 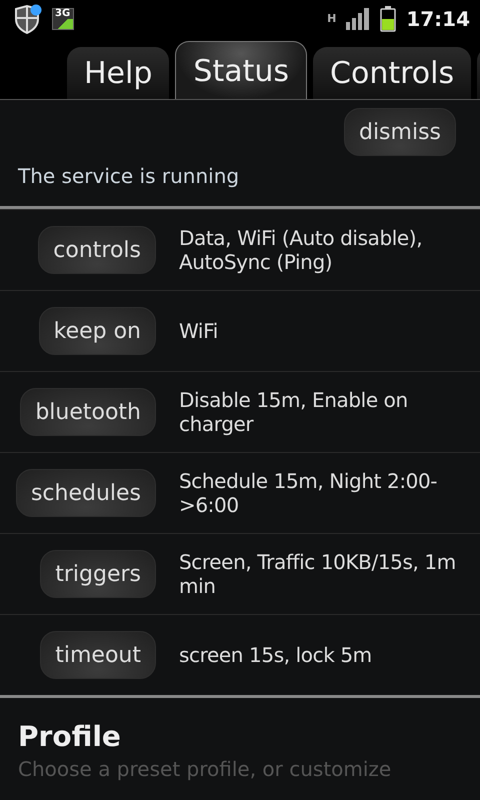 What do you see at coordinates (358, 19) in the screenshot?
I see `signal-icon` at bounding box center [358, 19].